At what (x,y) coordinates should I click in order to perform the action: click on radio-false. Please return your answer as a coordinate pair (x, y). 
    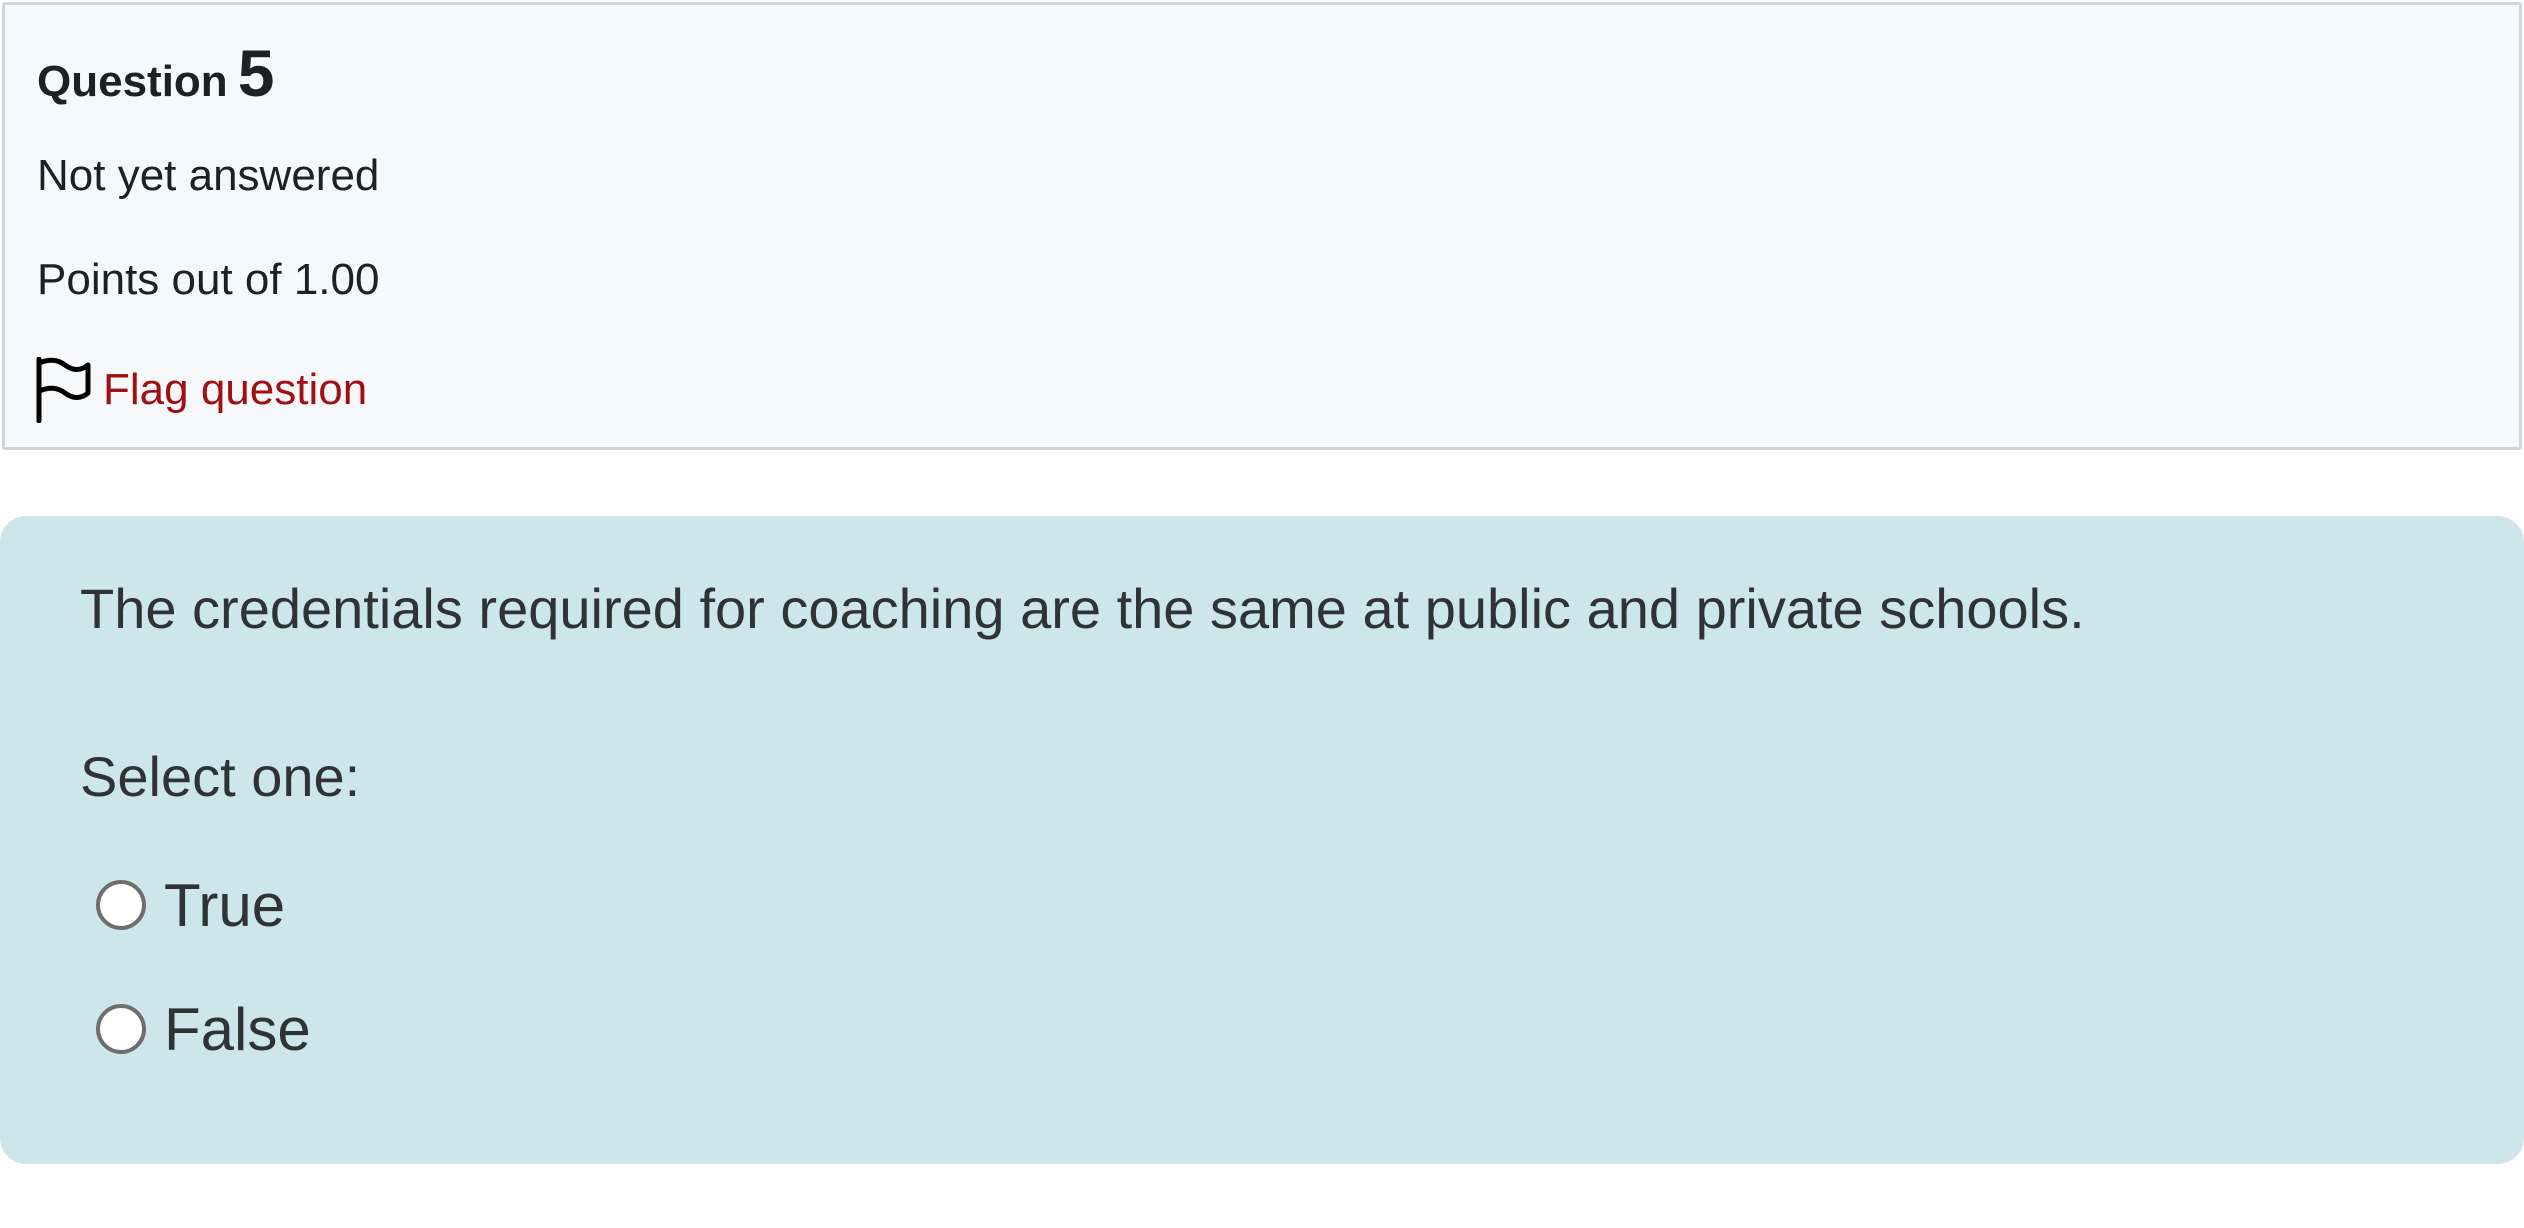
    Looking at the image, I should click on (121, 1029).